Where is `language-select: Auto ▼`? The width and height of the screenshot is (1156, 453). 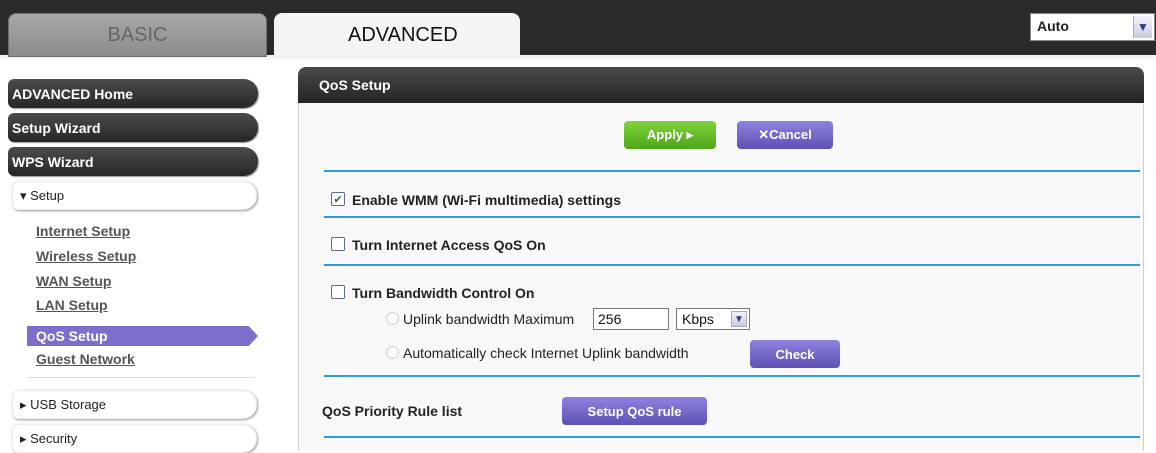
language-select: Auto ▼ is located at coordinates (1092, 27).